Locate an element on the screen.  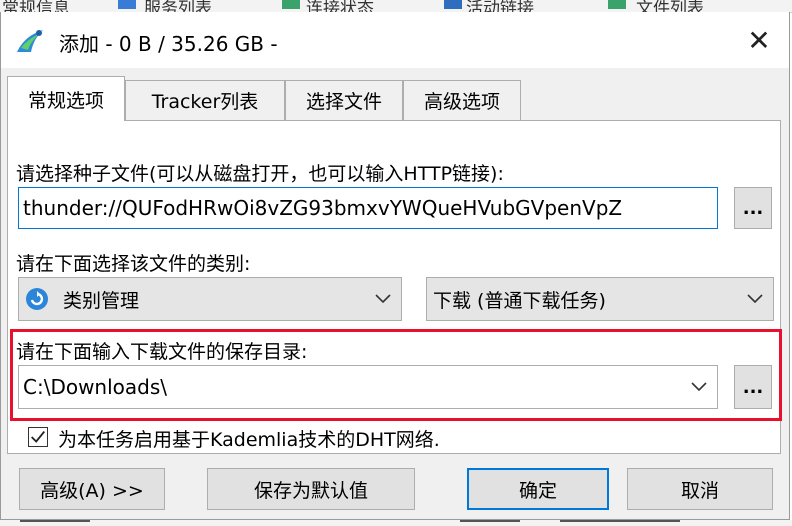
torrent-source-label: 请选择种子文件(可以从磁盘打开，也可以输入HTTP链接): is located at coordinates (260, 174).